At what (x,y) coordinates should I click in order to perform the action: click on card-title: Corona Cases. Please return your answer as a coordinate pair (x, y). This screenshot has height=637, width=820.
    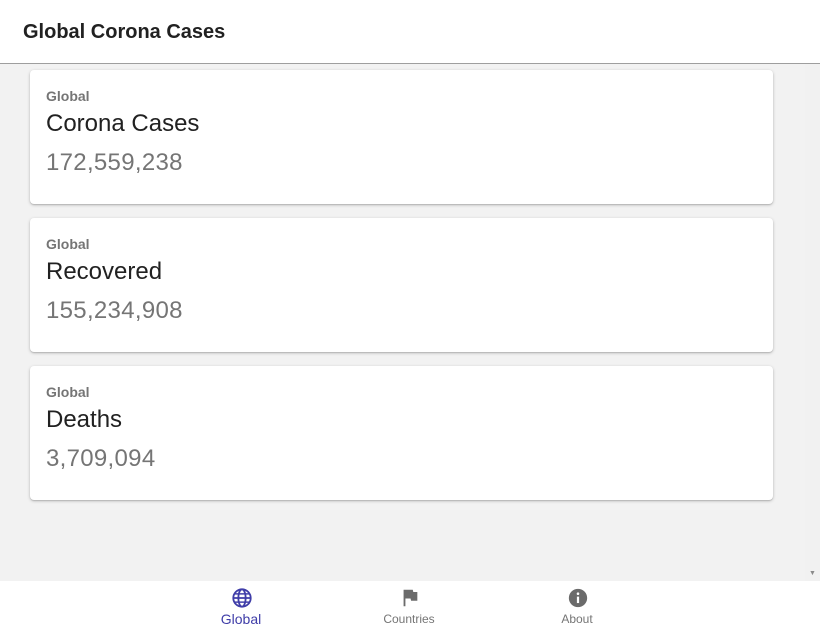
    Looking at the image, I should click on (123, 123).